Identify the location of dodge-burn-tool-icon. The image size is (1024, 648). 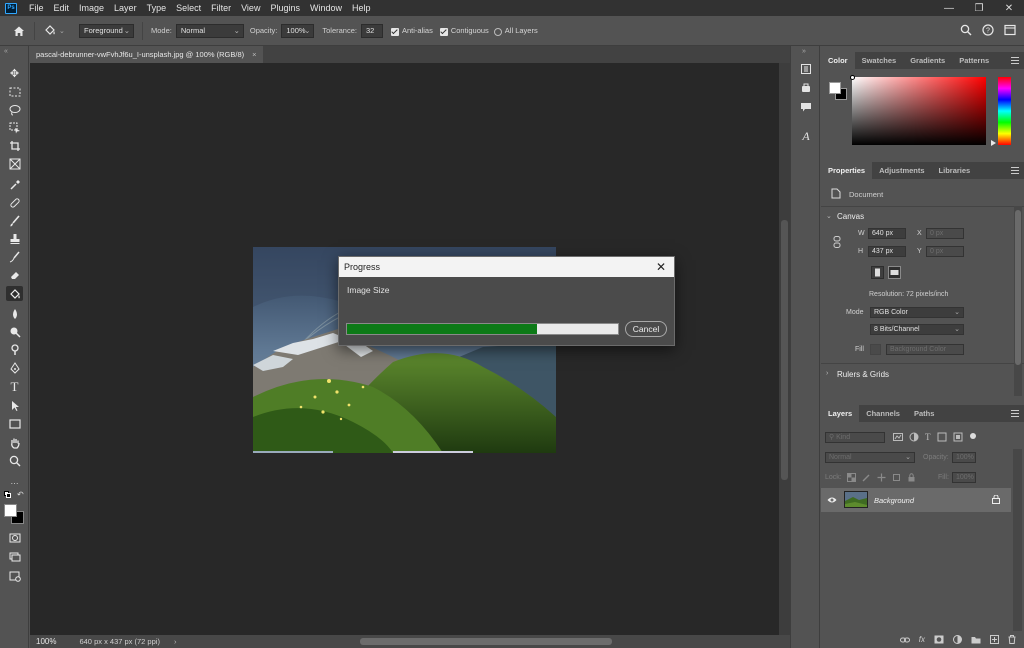
(14, 349).